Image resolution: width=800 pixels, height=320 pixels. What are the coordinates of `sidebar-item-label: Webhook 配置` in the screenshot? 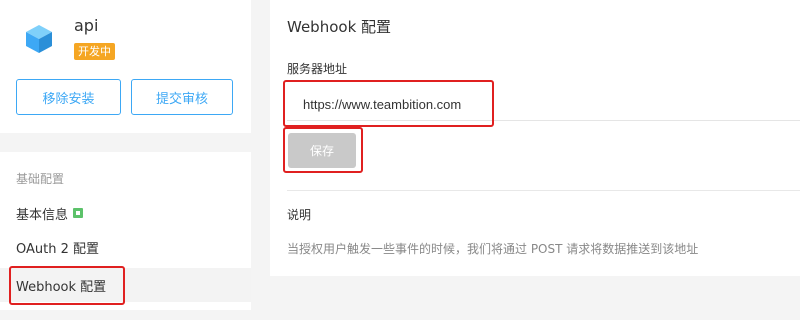 It's located at (61, 287).